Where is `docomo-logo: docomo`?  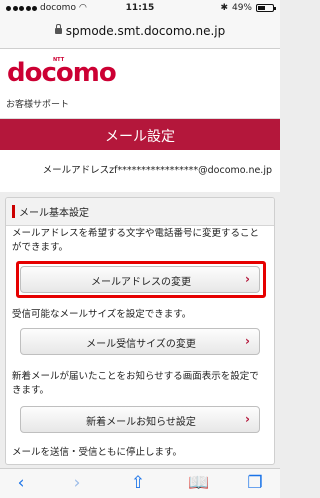 docomo-logo: docomo is located at coordinates (62, 73).